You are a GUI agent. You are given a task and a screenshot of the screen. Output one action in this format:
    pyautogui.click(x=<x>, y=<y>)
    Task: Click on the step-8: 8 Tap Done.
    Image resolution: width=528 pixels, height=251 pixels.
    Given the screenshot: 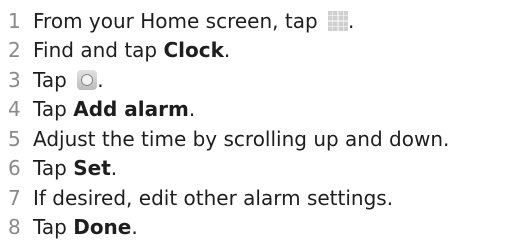 What is the action you would take?
    pyautogui.click(x=228, y=228)
    